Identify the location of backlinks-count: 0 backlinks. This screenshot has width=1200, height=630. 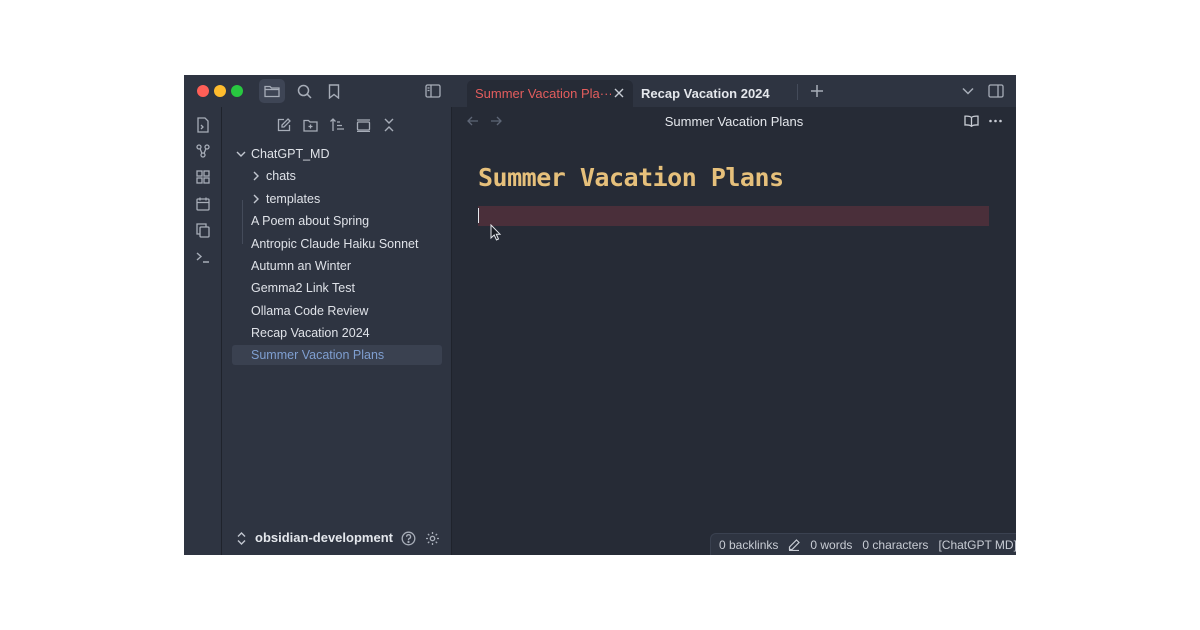
(748, 545).